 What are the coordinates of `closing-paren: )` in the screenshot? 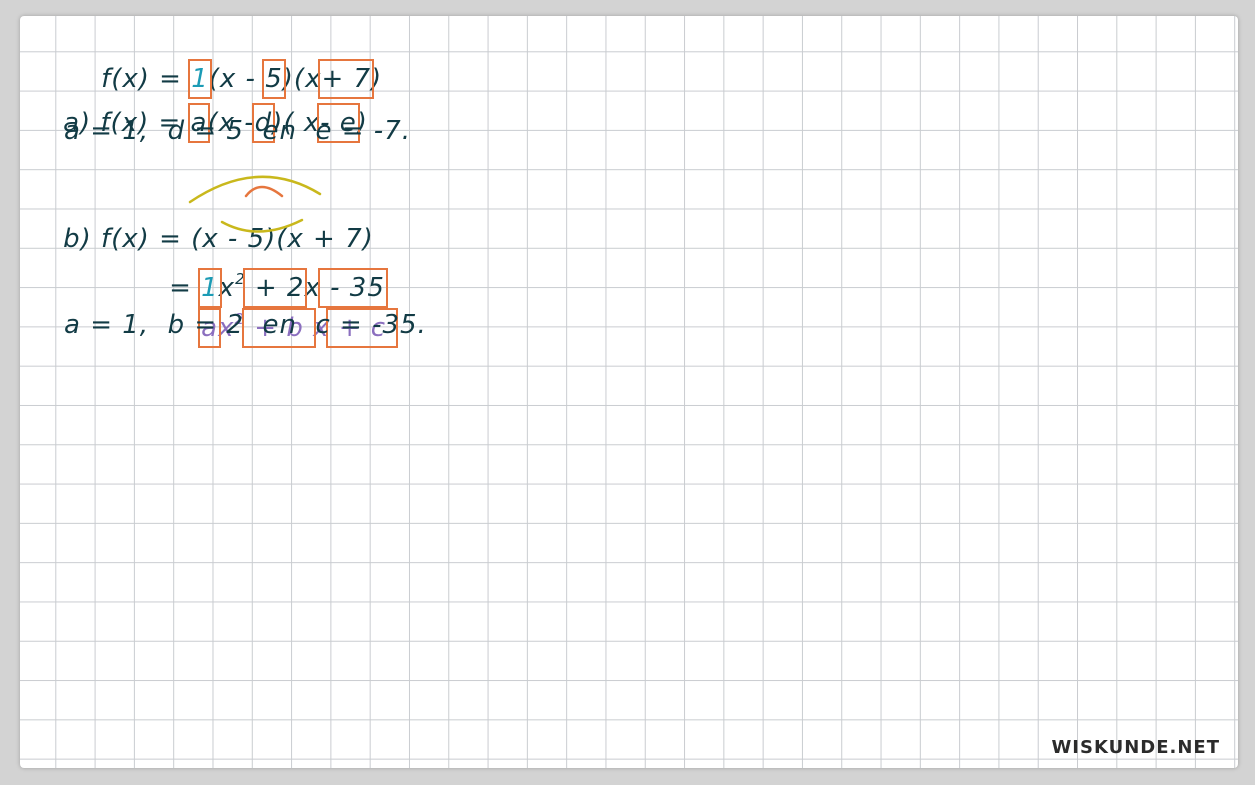 It's located at (377, 79).